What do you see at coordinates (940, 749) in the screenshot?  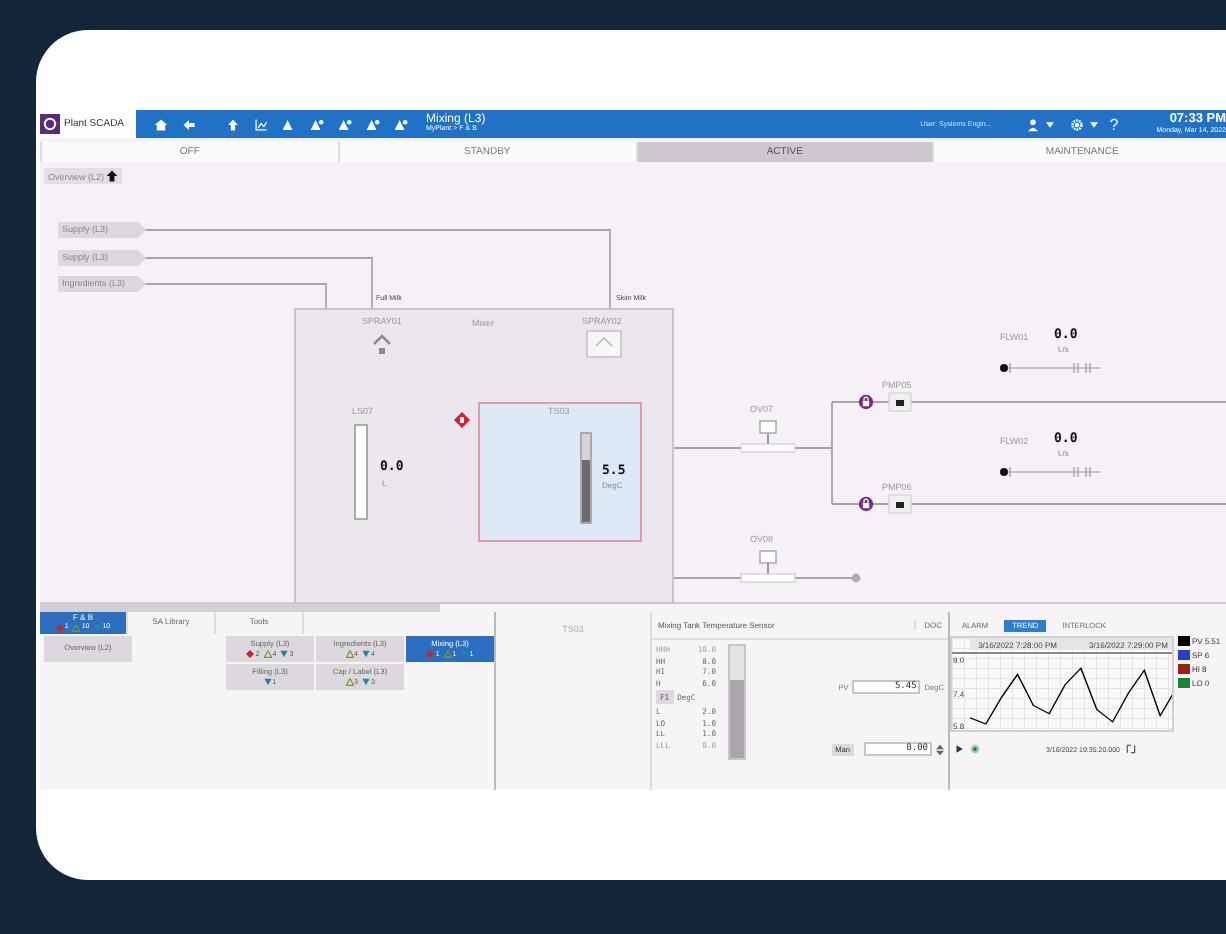 I see `spinner-icon` at bounding box center [940, 749].